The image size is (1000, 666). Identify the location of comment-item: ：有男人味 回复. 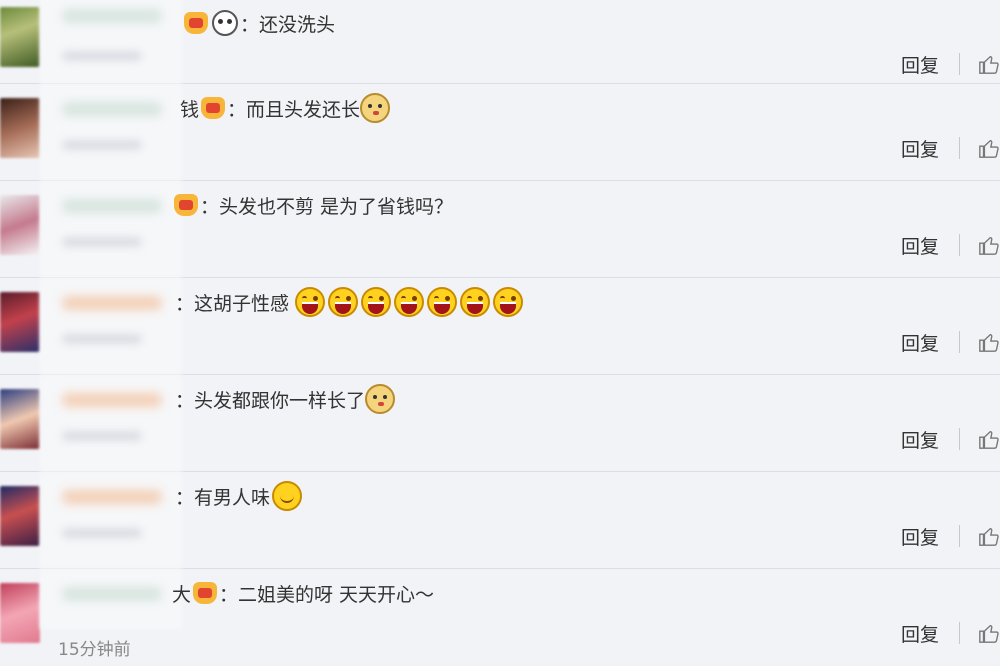
(500, 520).